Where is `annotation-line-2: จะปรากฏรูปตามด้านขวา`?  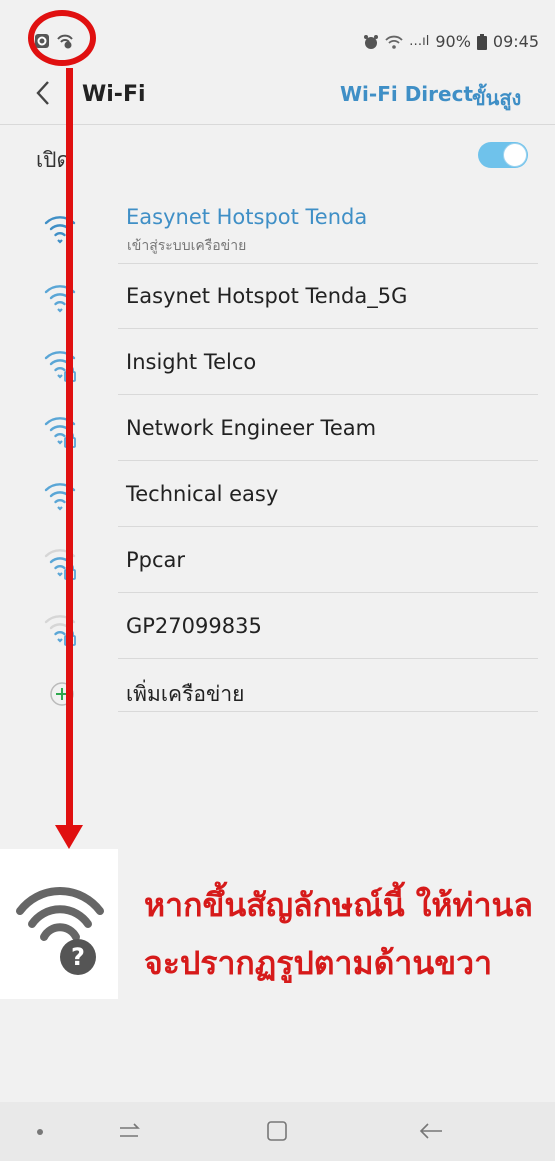 annotation-line-2: จะปรากฏรูปตามด้านขวา is located at coordinates (318, 963).